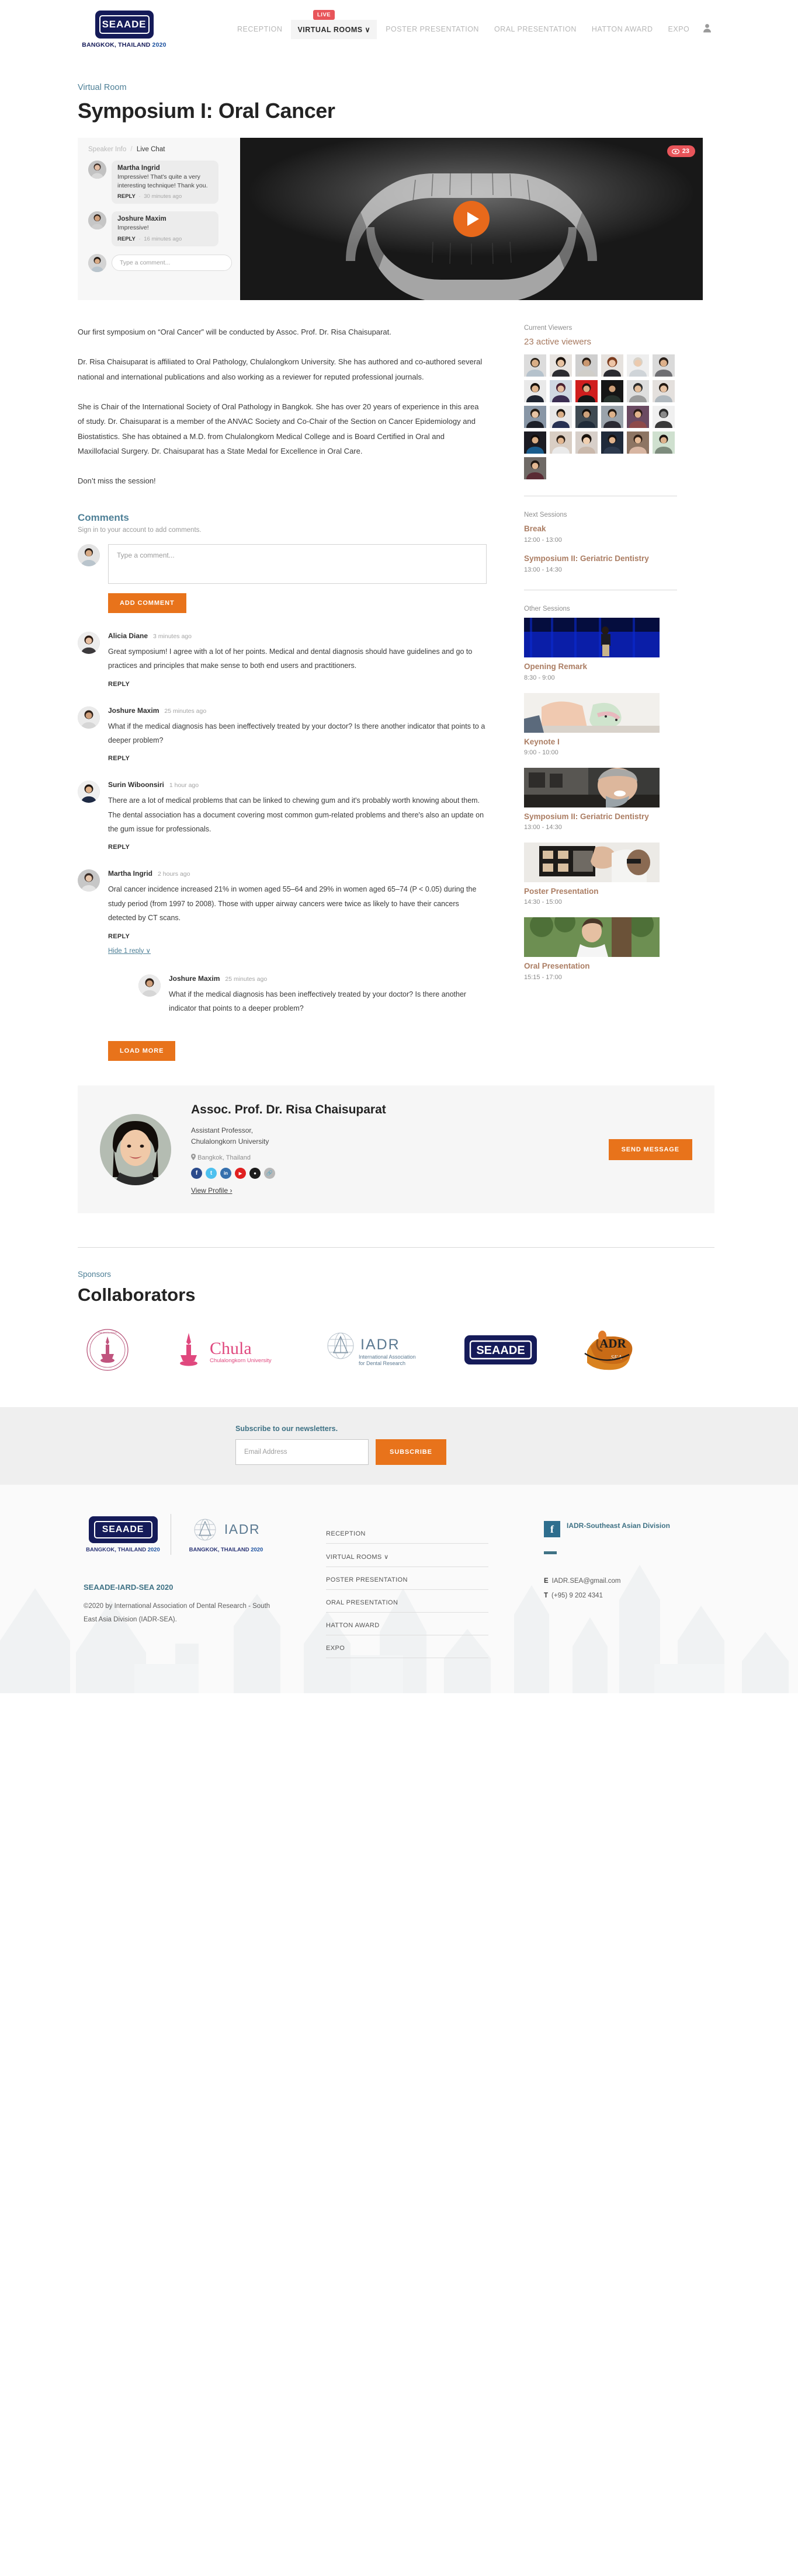 The image size is (798, 2576). Describe the element at coordinates (407, 1578) in the screenshot. I see `footer-link-poster-presentation: POSTER PRESENTATION` at that location.